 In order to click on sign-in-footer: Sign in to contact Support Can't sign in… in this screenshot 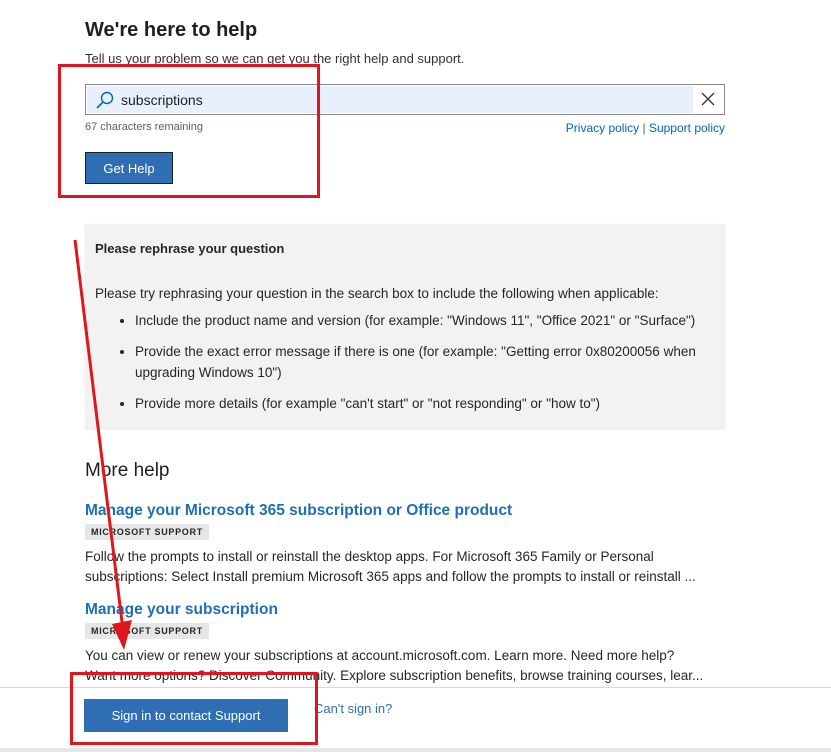, I will do `click(415, 719)`.